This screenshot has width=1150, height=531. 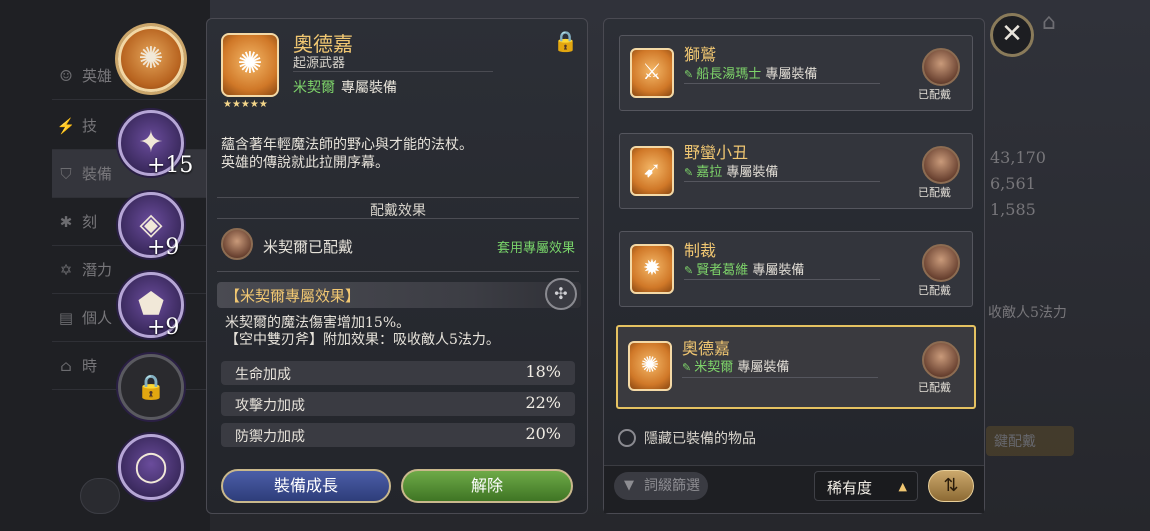 I want to click on unequip-button: 解除, so click(x=487, y=486).